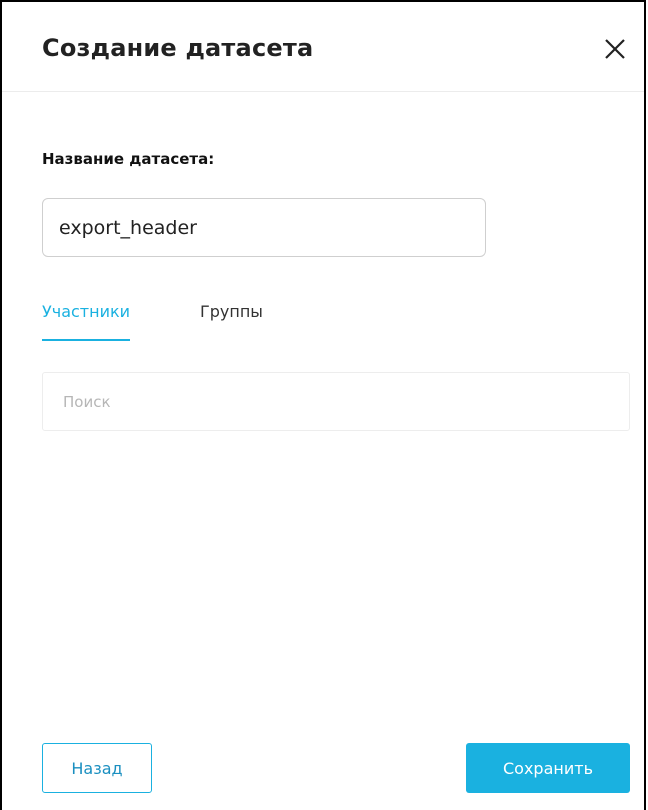 The image size is (648, 810). What do you see at coordinates (336, 401) in the screenshot?
I see `search-input` at bounding box center [336, 401].